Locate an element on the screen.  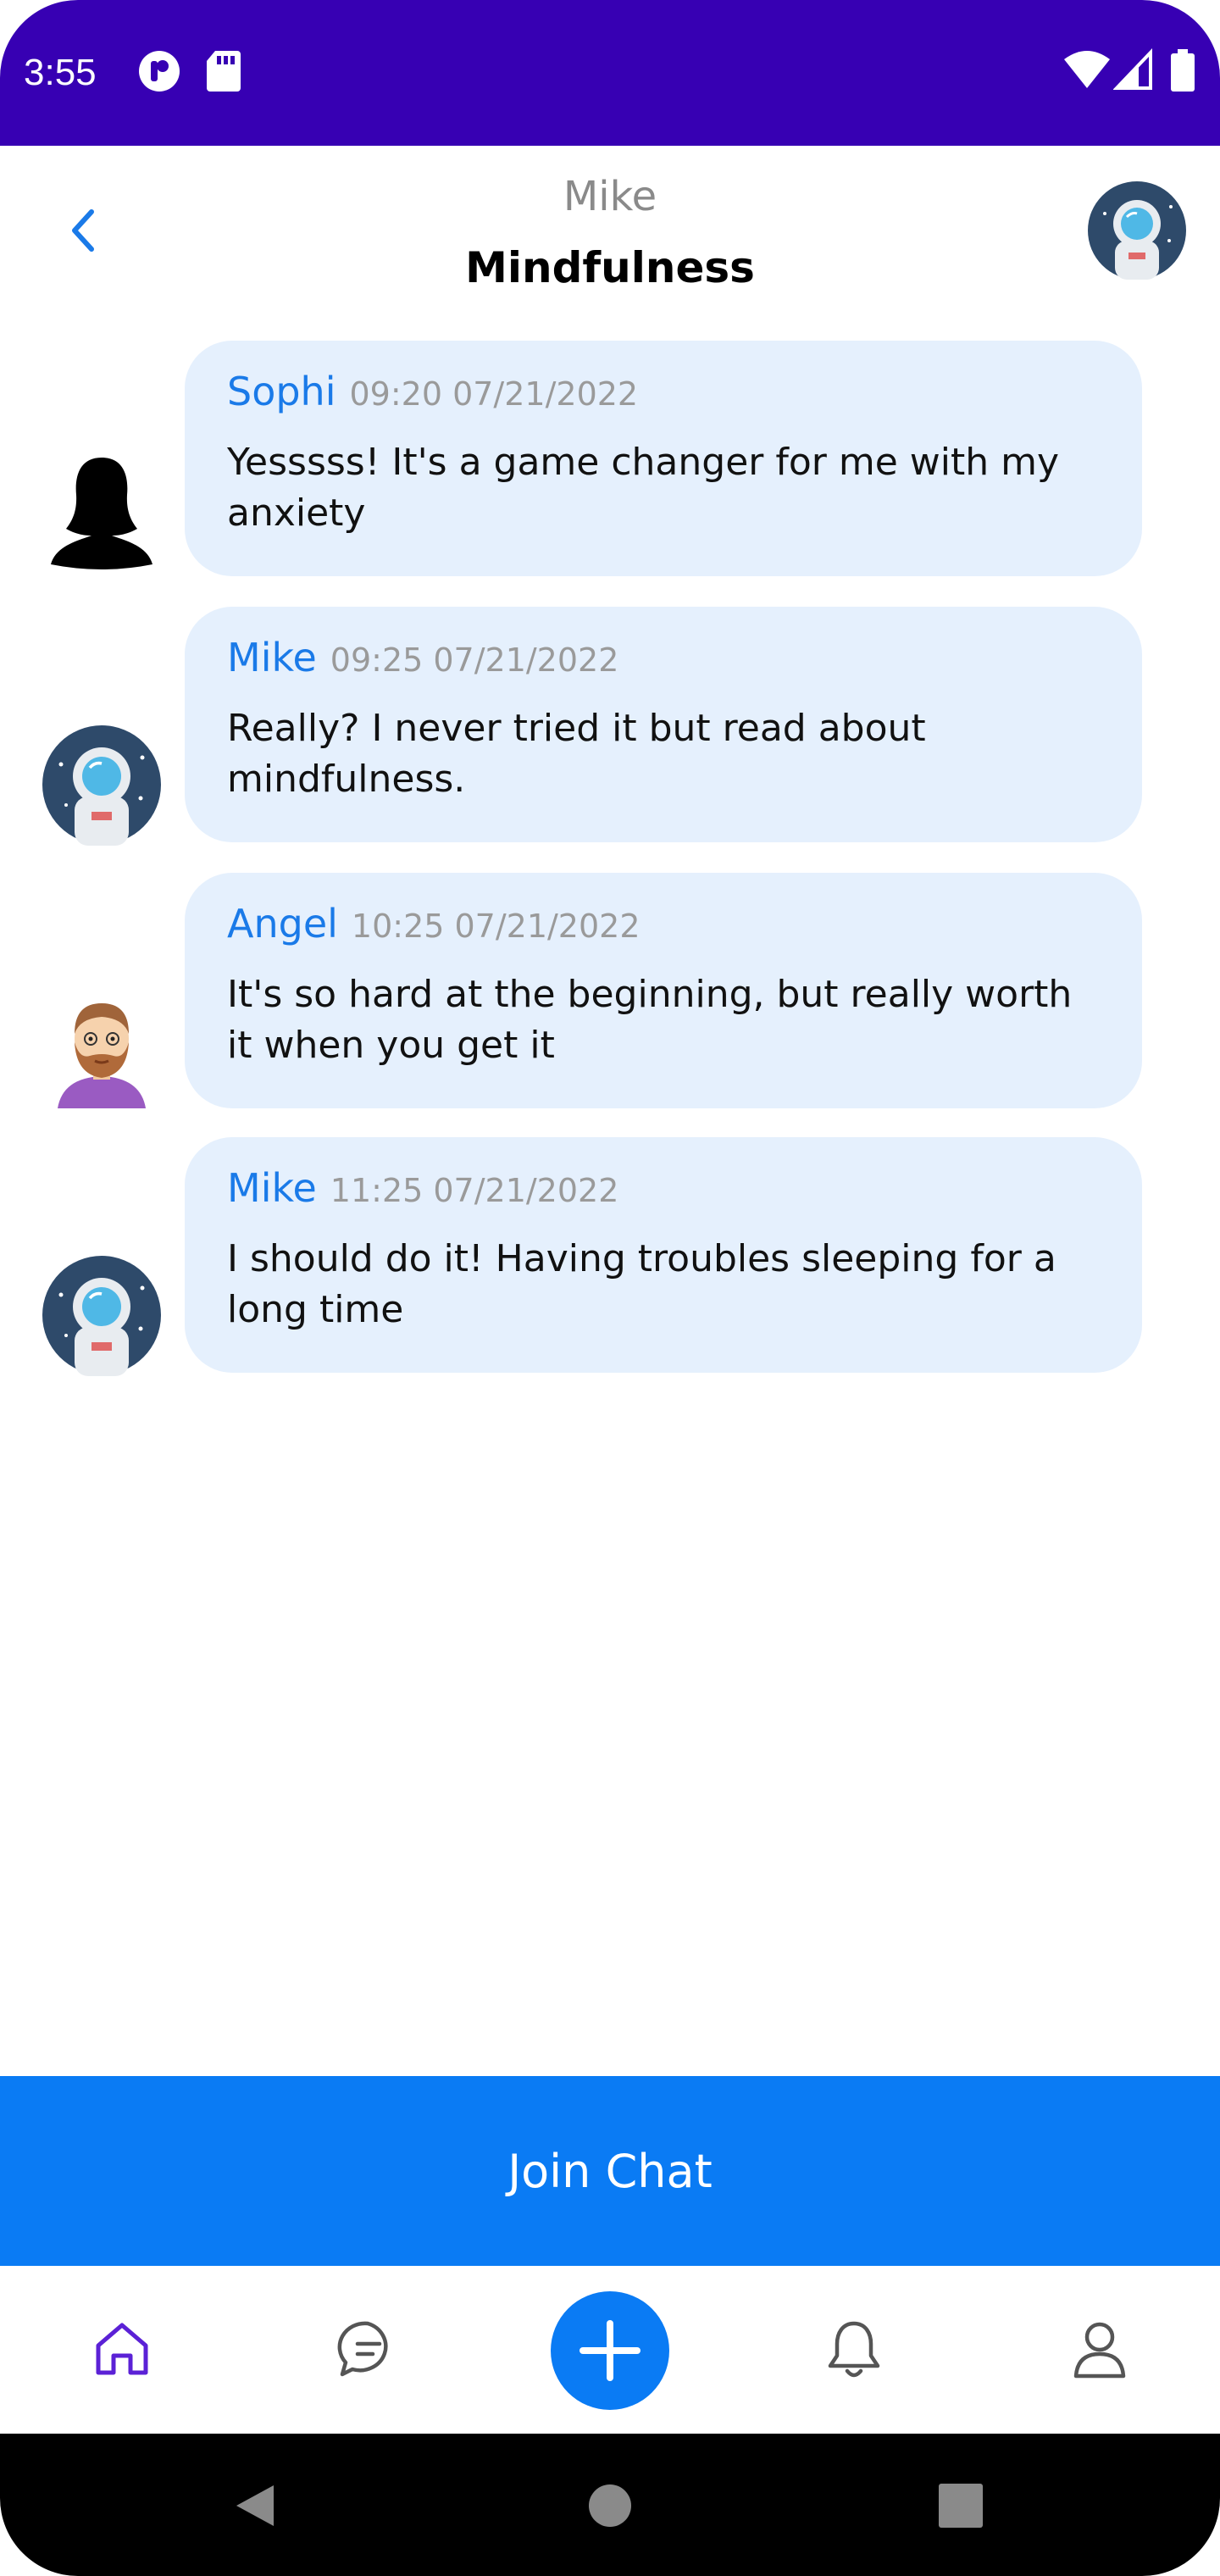
sender-name: Sophi is located at coordinates (281, 391).